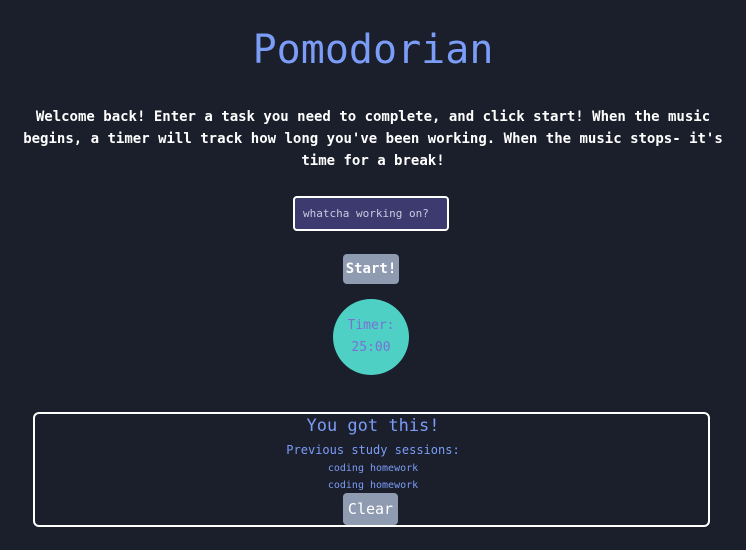 The height and width of the screenshot is (550, 746). I want to click on timer-value: 25:00, so click(371, 347).